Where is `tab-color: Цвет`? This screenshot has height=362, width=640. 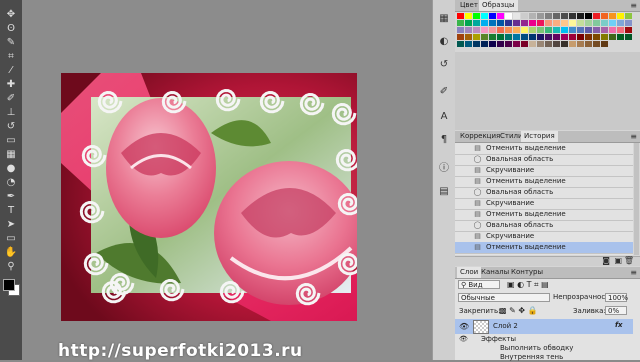 tab-color: Цвет is located at coordinates (469, 5).